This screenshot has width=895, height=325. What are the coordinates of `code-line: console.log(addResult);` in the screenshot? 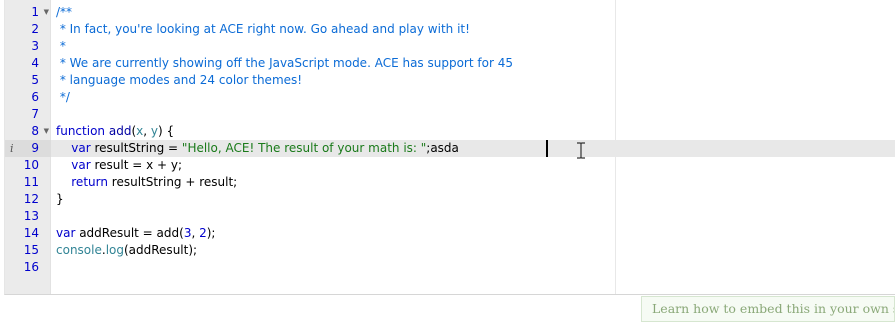 It's located at (126, 250).